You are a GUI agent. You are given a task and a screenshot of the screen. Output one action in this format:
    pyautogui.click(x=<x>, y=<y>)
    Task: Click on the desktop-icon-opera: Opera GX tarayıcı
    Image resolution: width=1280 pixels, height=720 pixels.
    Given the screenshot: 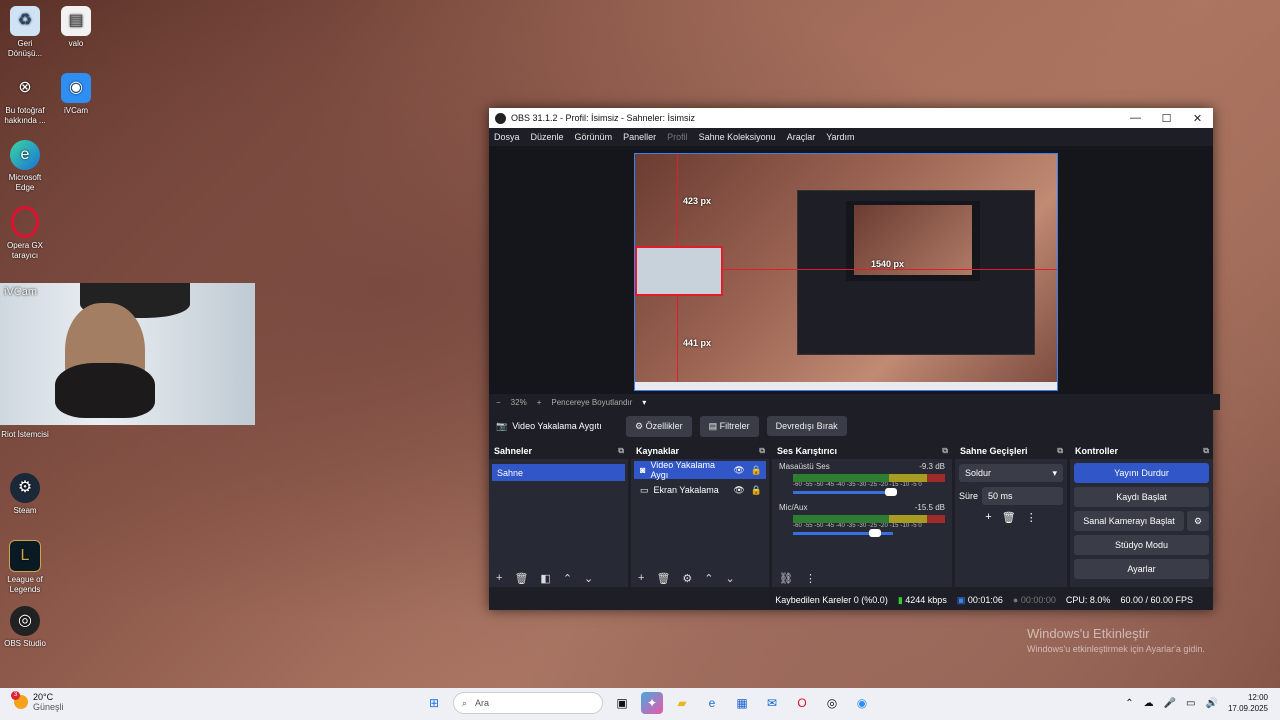 What is the action you would take?
    pyautogui.click(x=25, y=233)
    